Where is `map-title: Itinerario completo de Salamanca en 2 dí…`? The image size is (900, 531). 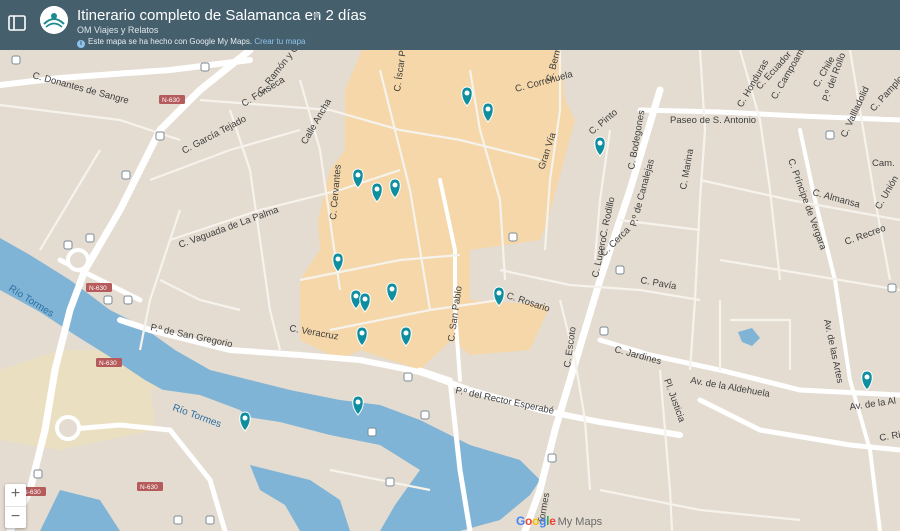 map-title: Itinerario completo de Salamanca en 2 dí… is located at coordinates (222, 15).